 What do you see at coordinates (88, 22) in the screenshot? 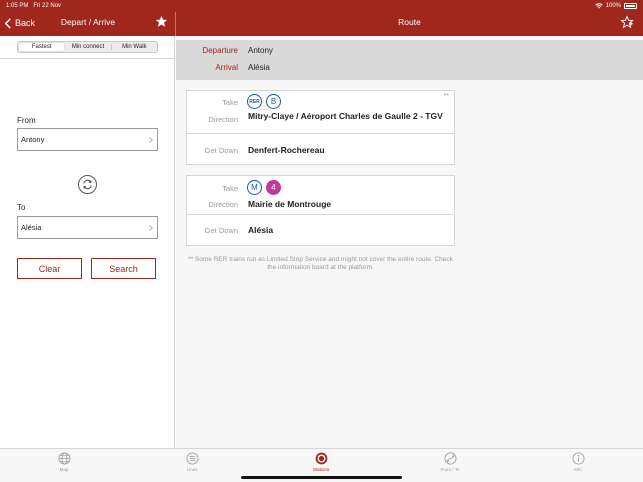
I see `left-nav-title: Depart / Arrive` at bounding box center [88, 22].